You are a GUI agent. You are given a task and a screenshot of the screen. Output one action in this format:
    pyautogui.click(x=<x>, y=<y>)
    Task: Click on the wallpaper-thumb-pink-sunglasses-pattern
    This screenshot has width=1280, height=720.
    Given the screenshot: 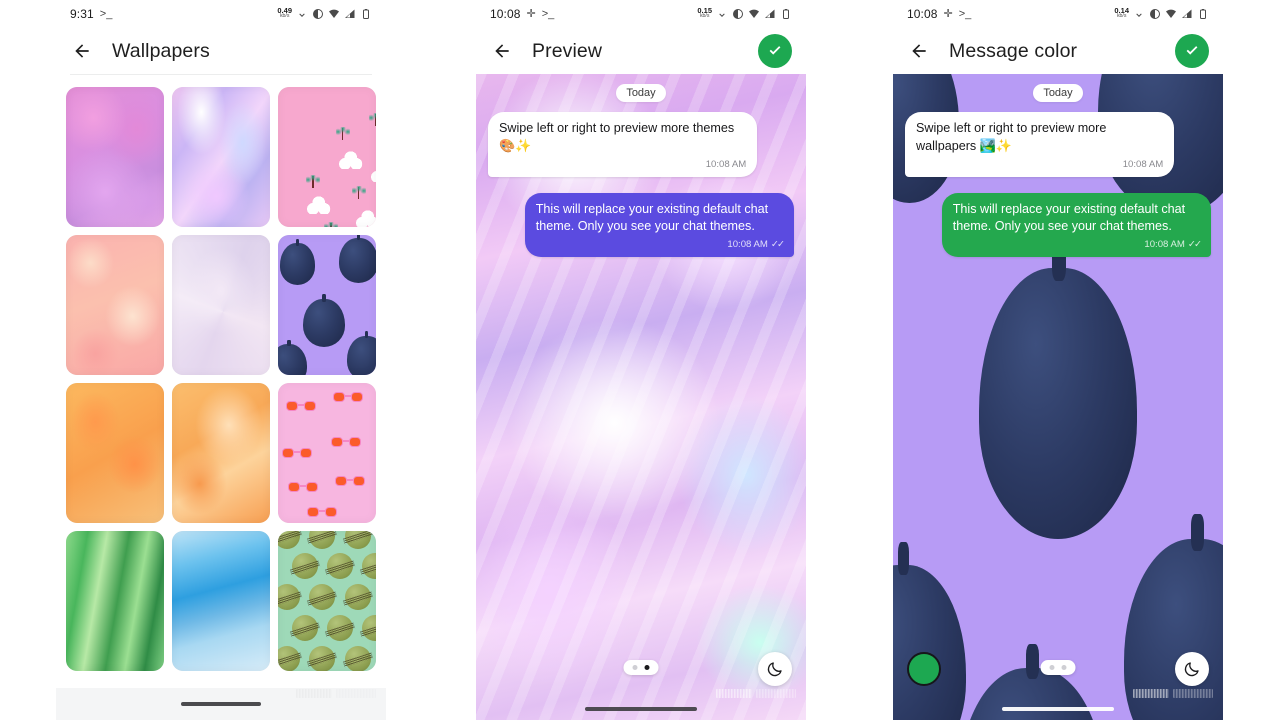 What is the action you would take?
    pyautogui.click(x=327, y=453)
    